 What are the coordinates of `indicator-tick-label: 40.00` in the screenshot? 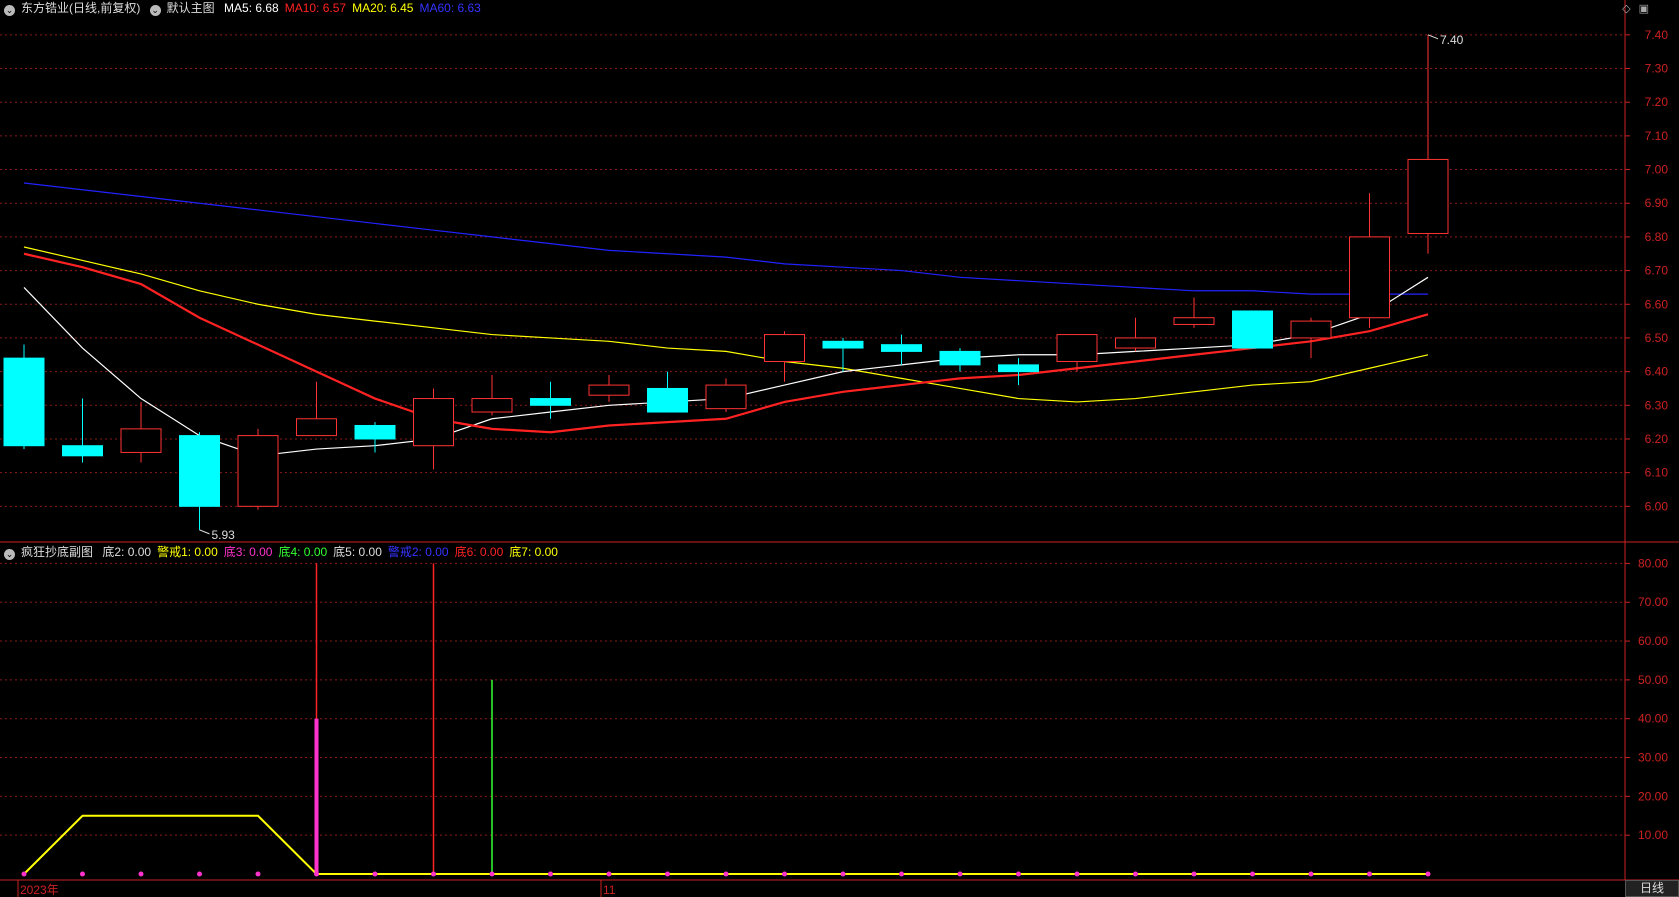 It's located at (1653, 719).